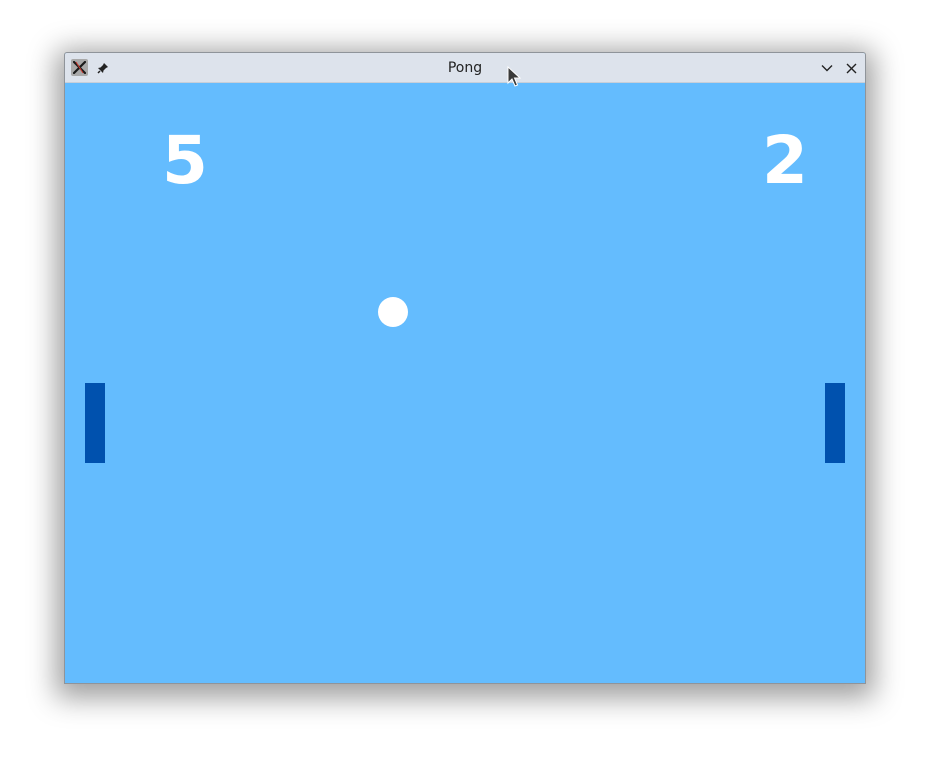 The height and width of the screenshot is (760, 930). Describe the element at coordinates (835, 423) in the screenshot. I see `right-paddle` at that location.